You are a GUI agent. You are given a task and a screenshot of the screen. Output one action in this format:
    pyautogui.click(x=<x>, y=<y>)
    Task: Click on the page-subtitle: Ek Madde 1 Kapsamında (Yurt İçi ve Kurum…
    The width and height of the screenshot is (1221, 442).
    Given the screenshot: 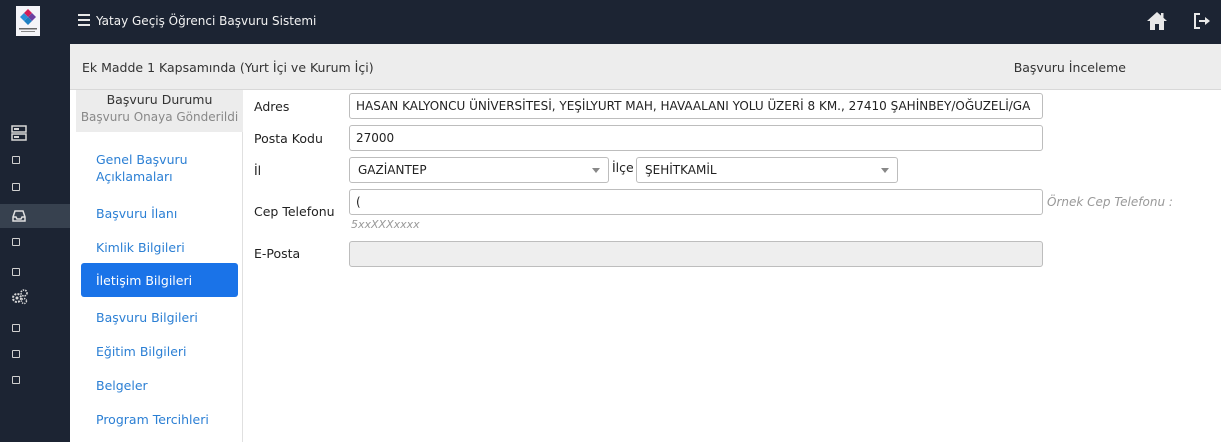 What is the action you would take?
    pyautogui.click(x=228, y=67)
    